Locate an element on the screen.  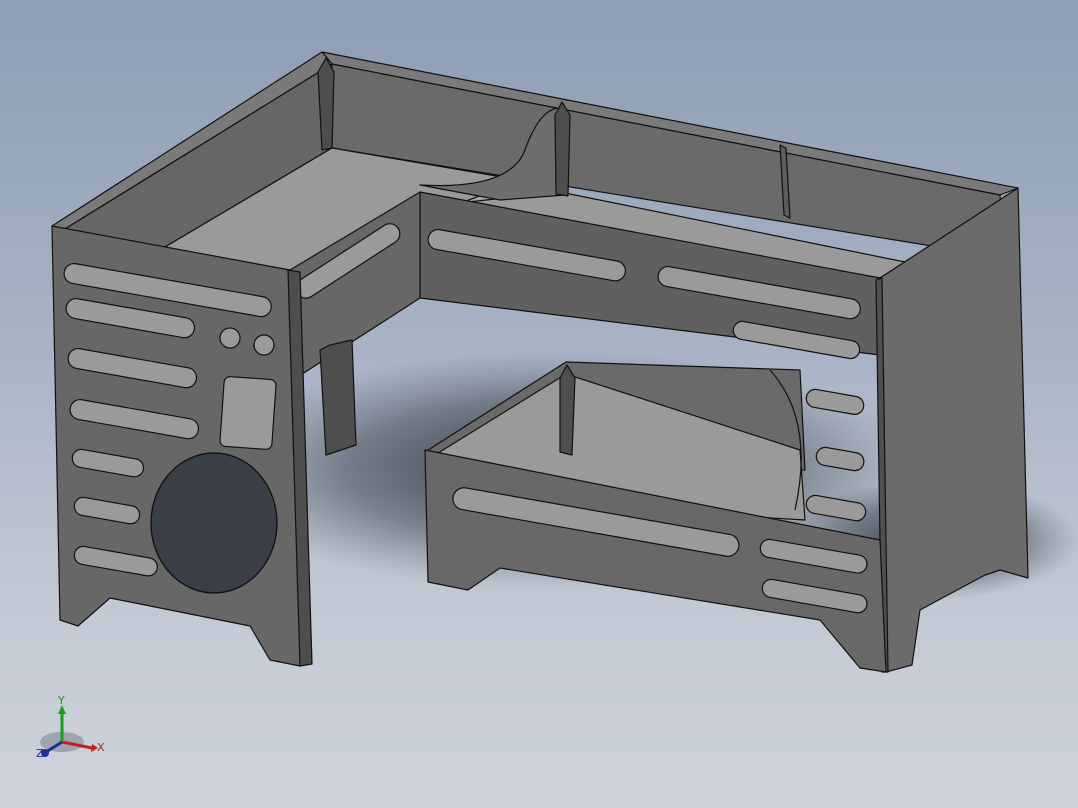
z-axis-label: Z is located at coordinates (40, 753).